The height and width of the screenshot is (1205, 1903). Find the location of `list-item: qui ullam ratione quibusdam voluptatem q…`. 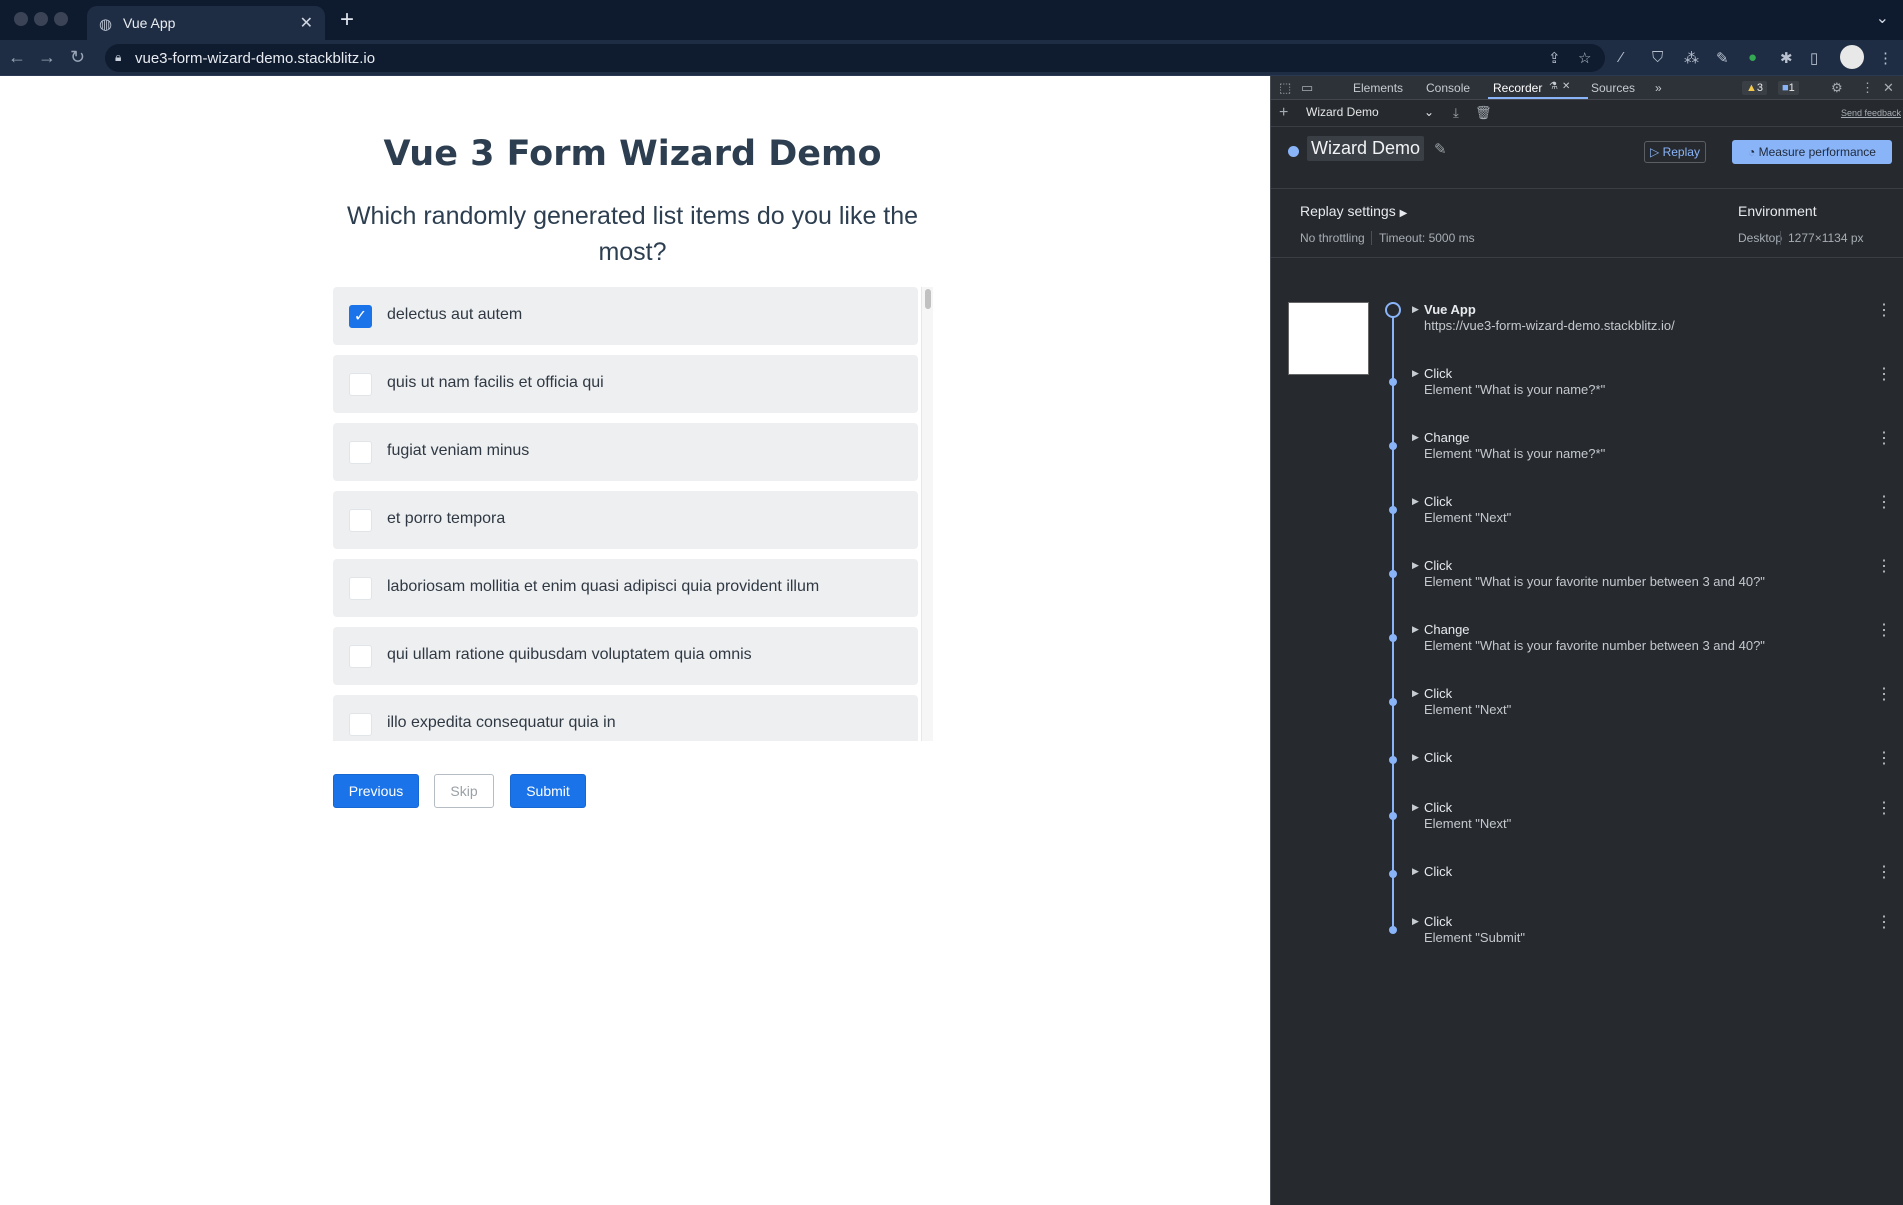

list-item: qui ullam ratione quibusdam voluptatem q… is located at coordinates (625, 656).